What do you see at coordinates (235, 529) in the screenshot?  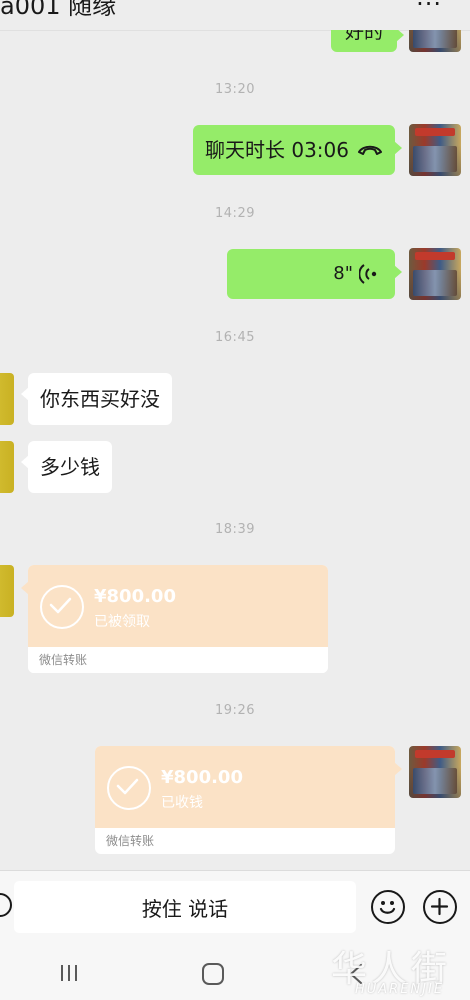 I see `timestamp: 18:39` at bounding box center [235, 529].